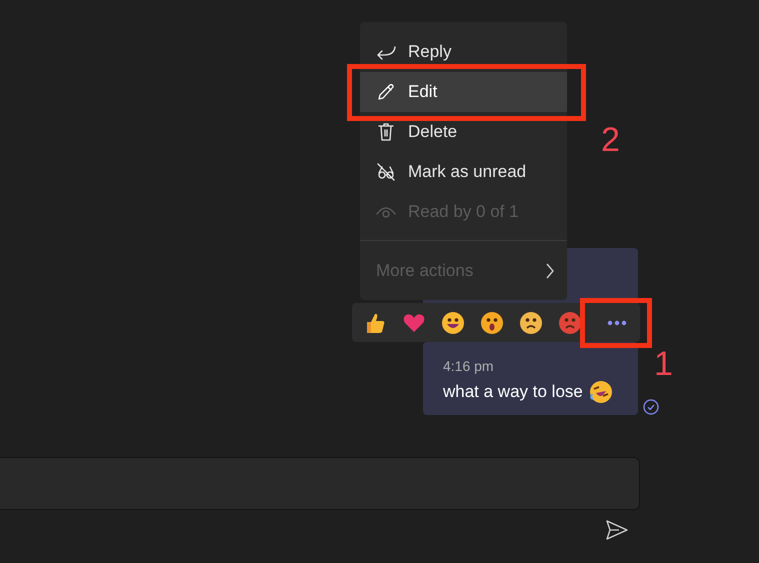 This screenshot has width=759, height=563. Describe the element at coordinates (463, 52) in the screenshot. I see `menu-item: Reply` at that location.